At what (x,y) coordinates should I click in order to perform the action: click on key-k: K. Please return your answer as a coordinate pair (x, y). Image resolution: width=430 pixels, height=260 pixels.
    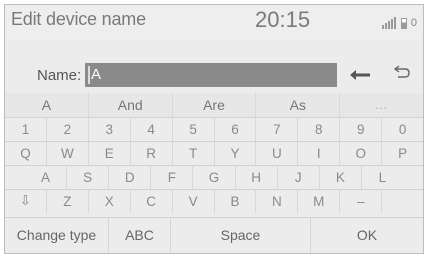
    Looking at the image, I should click on (341, 177).